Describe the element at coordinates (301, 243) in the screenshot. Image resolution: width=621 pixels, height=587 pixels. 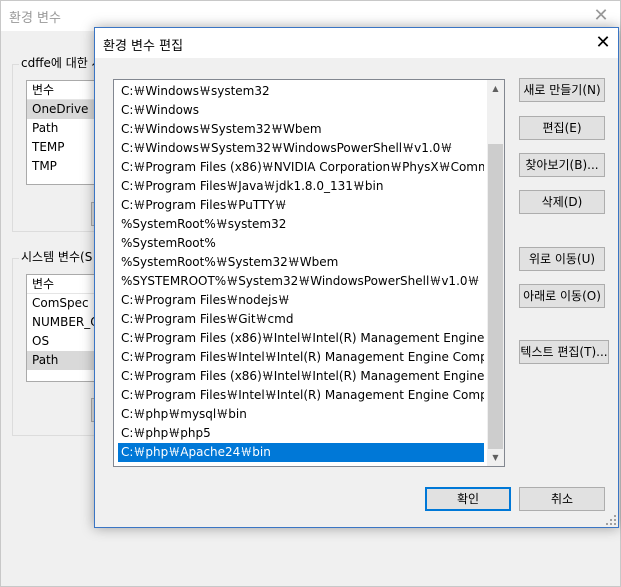
I see `path-item: %SystemRoot%` at that location.